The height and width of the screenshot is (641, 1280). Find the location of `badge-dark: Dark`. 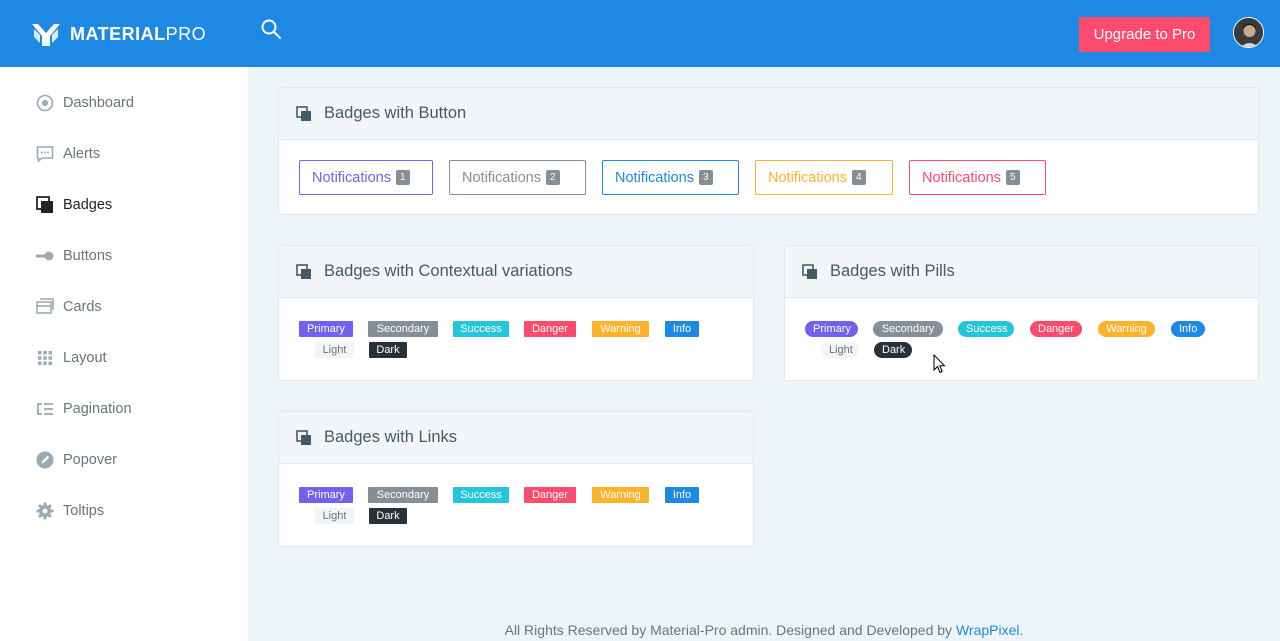

badge-dark: Dark is located at coordinates (388, 350).